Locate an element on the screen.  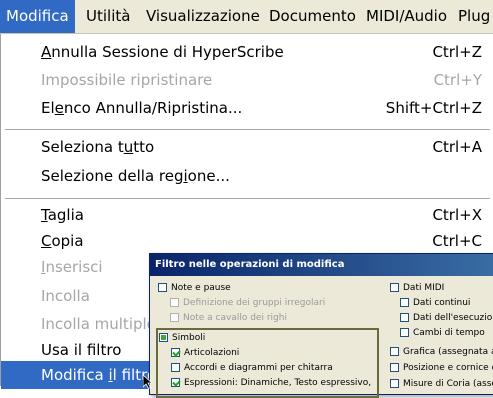
shortcut-label: Ctrl+Z is located at coordinates (457, 52).